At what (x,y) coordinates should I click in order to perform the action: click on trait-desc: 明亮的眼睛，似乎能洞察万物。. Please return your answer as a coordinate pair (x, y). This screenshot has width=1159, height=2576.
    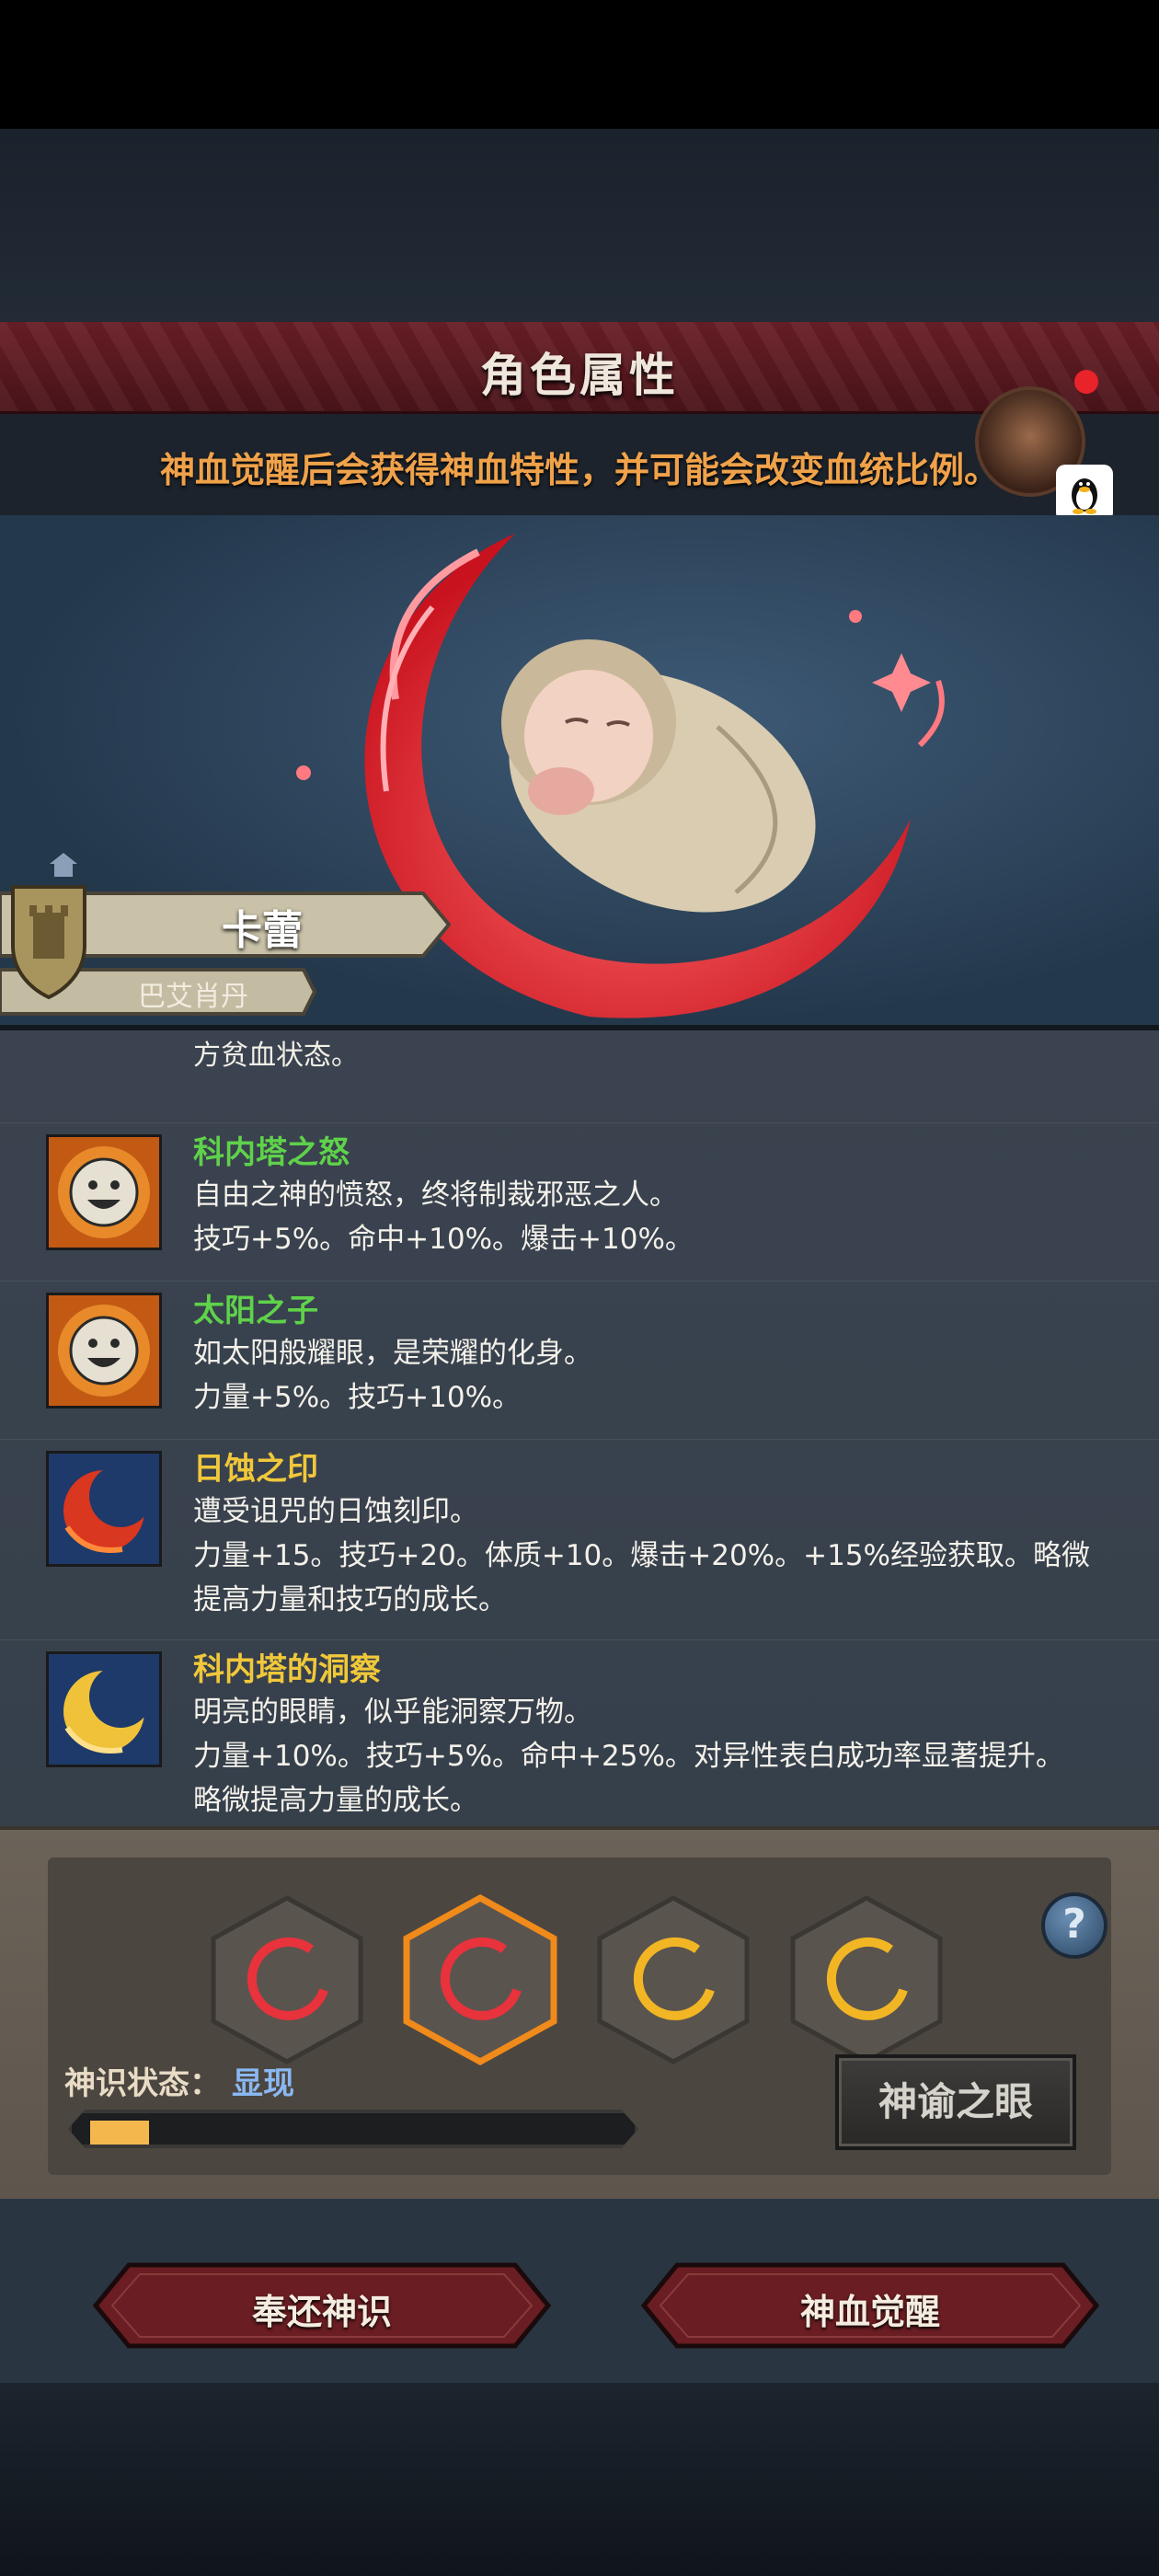
    Looking at the image, I should click on (392, 1712).